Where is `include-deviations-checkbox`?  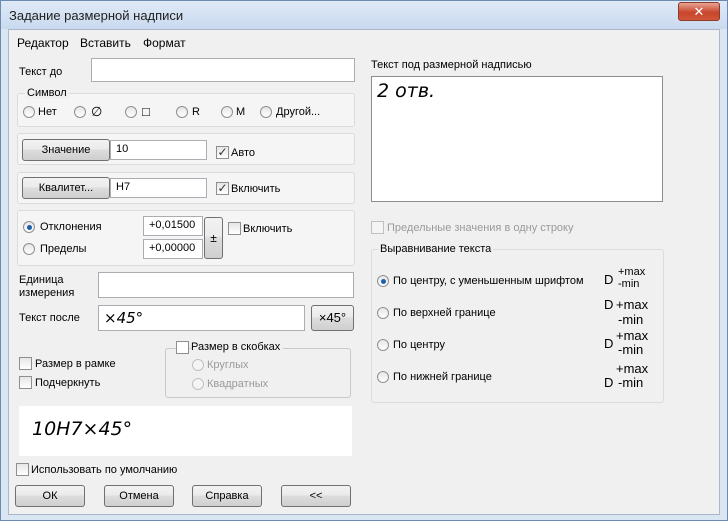 include-deviations-checkbox is located at coordinates (234, 228).